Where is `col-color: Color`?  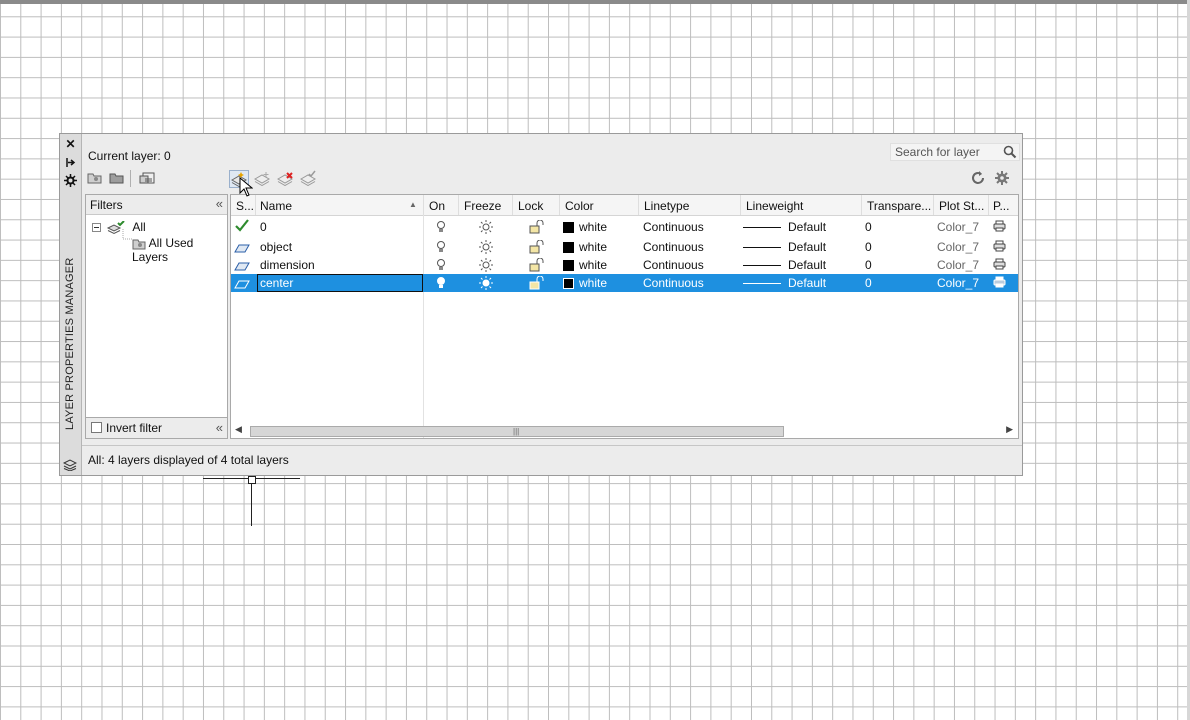
col-color: Color is located at coordinates (579, 206).